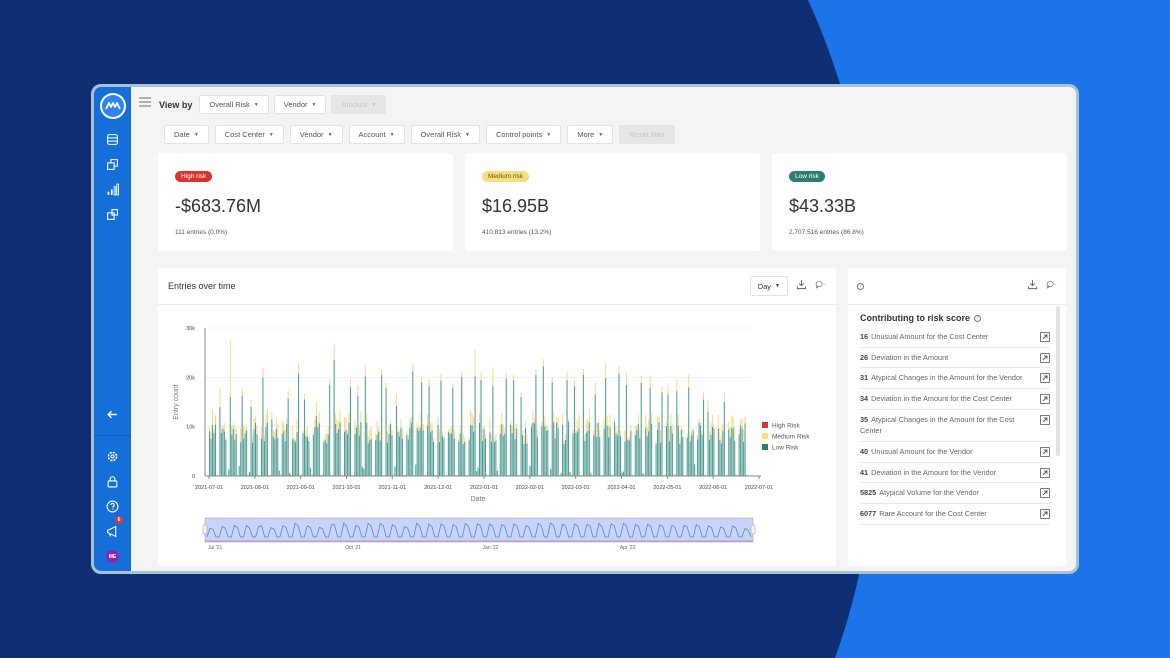 Image resolution: width=1170 pixels, height=658 pixels. Describe the element at coordinates (955, 452) in the screenshot. I see `risk-list-item: 40 Unusual Amount for the Vendor` at that location.